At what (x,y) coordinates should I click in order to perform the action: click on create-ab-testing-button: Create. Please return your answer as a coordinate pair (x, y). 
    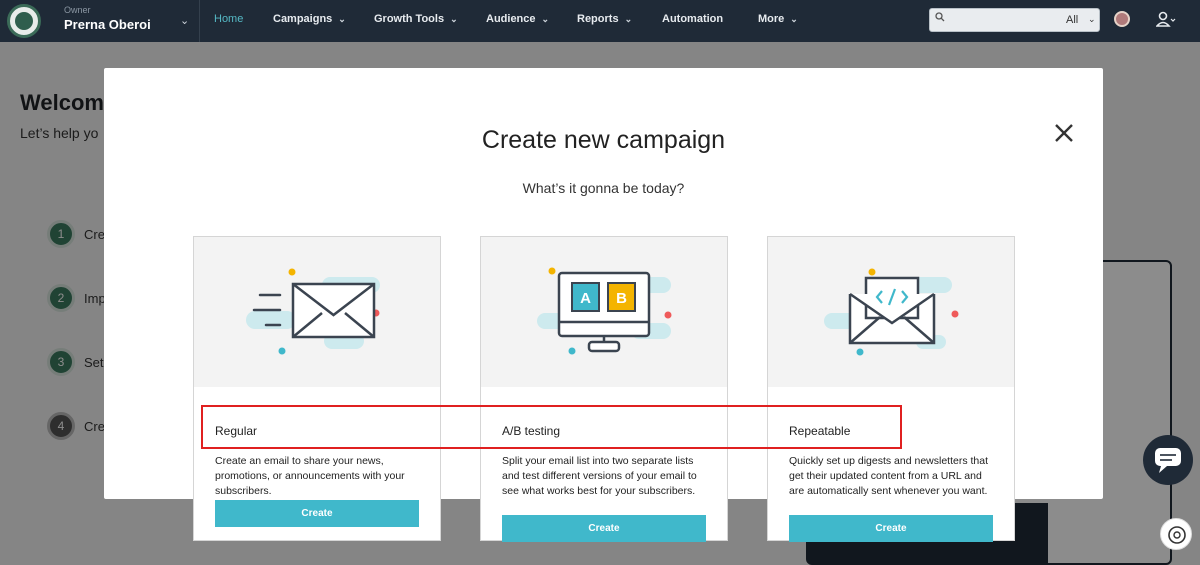
    Looking at the image, I should click on (604, 528).